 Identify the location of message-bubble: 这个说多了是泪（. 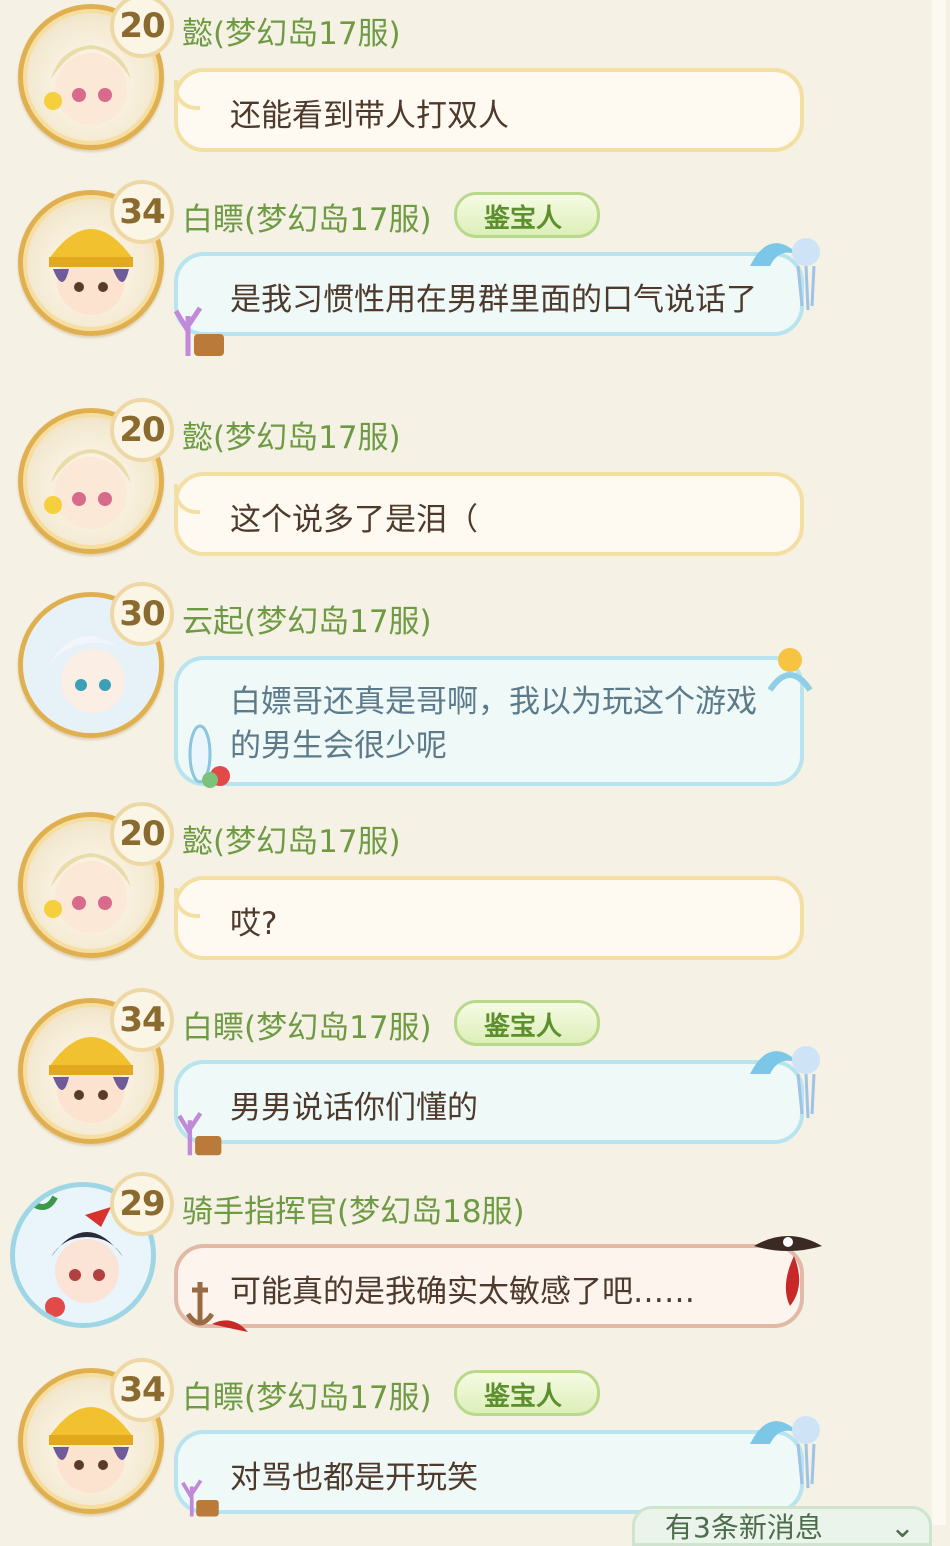
(489, 514).